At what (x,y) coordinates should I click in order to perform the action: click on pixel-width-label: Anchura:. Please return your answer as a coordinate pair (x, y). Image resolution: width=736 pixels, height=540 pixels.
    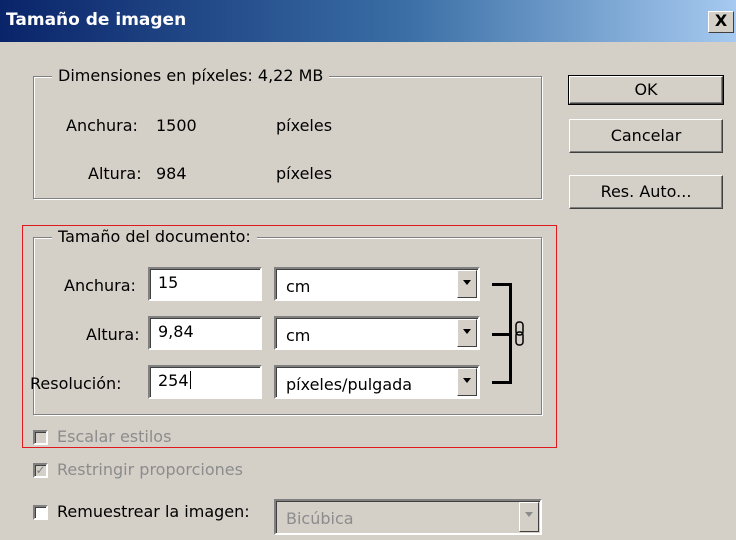
    Looking at the image, I should click on (102, 125).